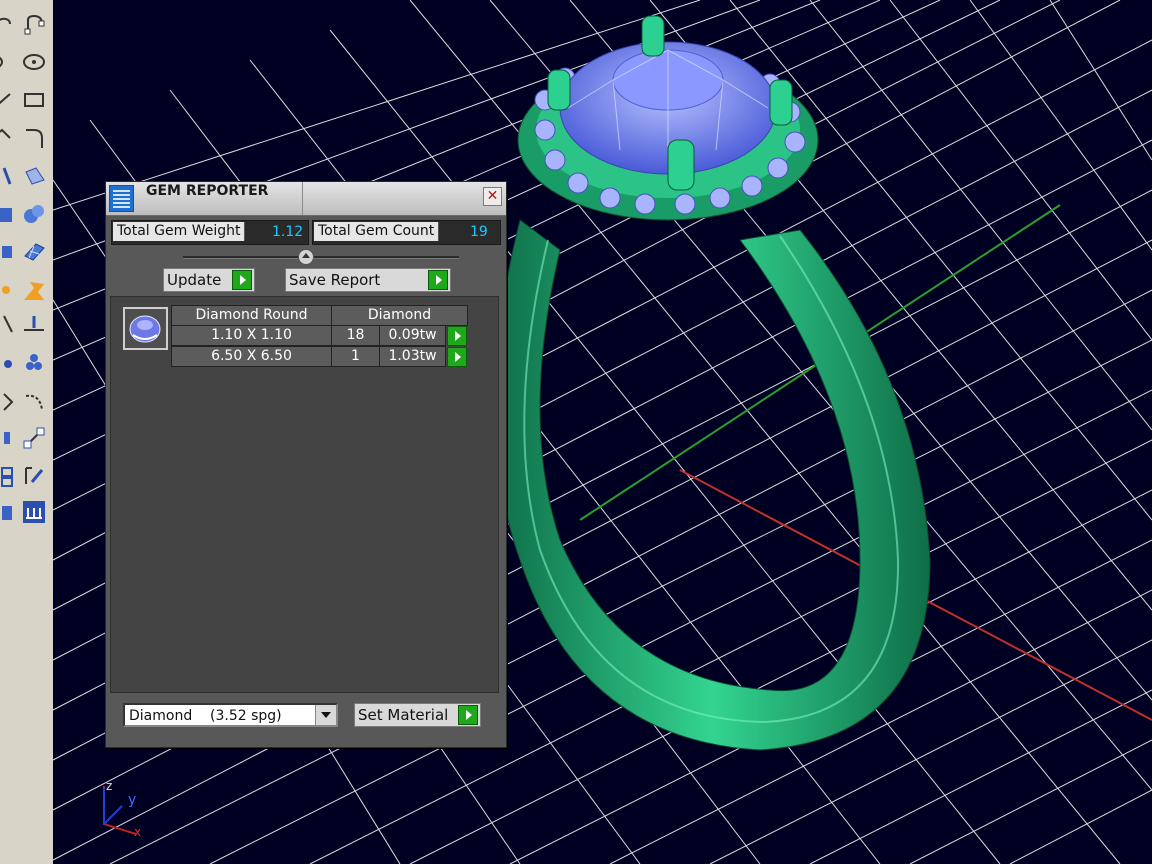  What do you see at coordinates (122, 808) in the screenshot?
I see `axis-indicator: z y x` at bounding box center [122, 808].